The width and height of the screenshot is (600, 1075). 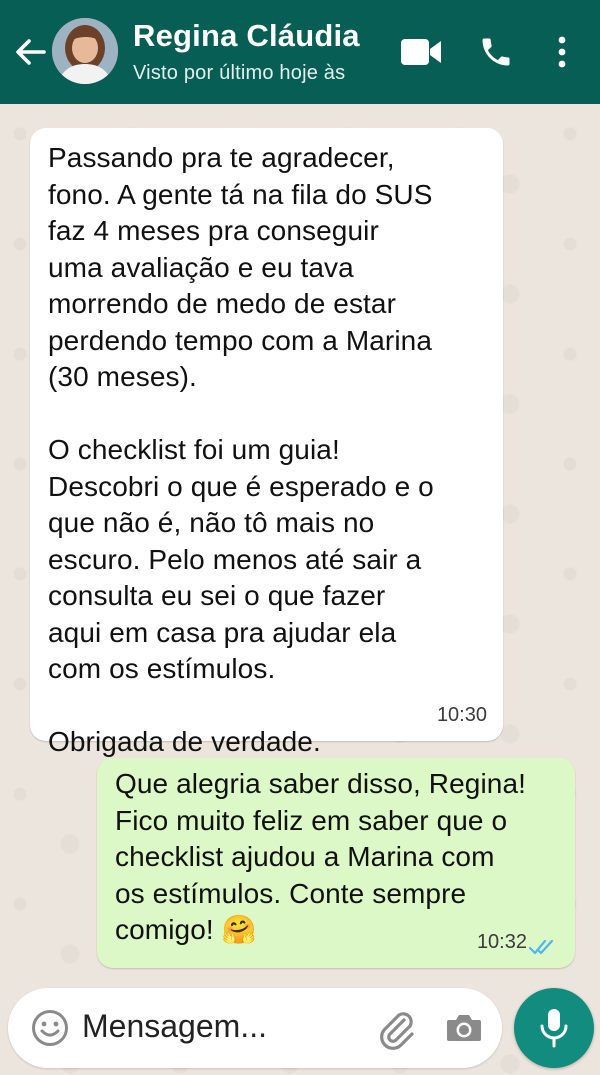 What do you see at coordinates (464, 1028) in the screenshot?
I see `camera-icon` at bounding box center [464, 1028].